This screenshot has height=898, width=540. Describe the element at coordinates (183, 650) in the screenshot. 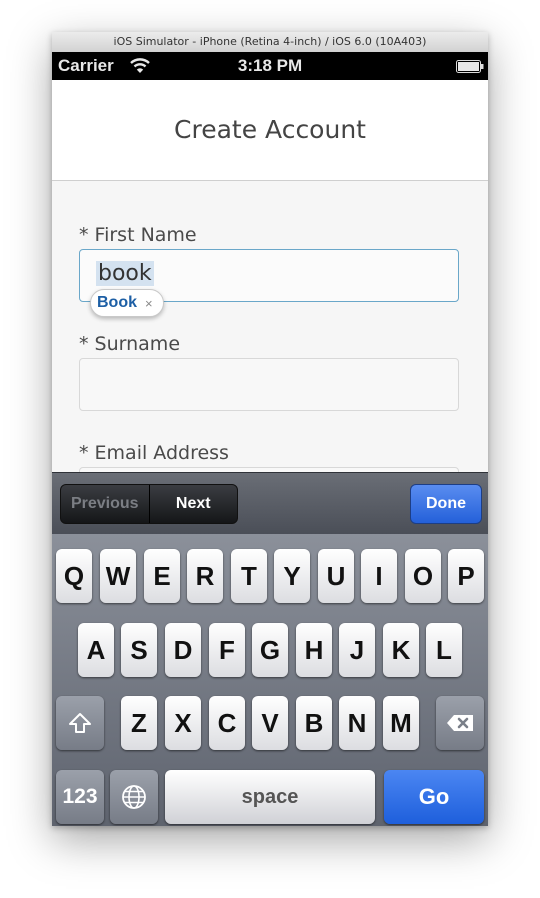

I see `key-d: D` at that location.